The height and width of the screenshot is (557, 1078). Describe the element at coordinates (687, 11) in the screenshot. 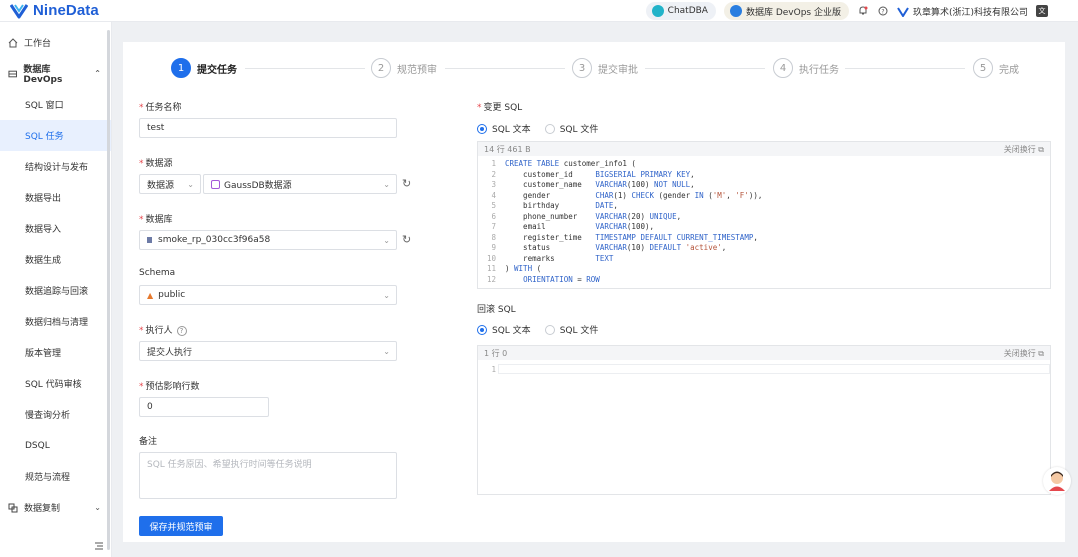

I see `chatdba-label: ChatDBA` at that location.